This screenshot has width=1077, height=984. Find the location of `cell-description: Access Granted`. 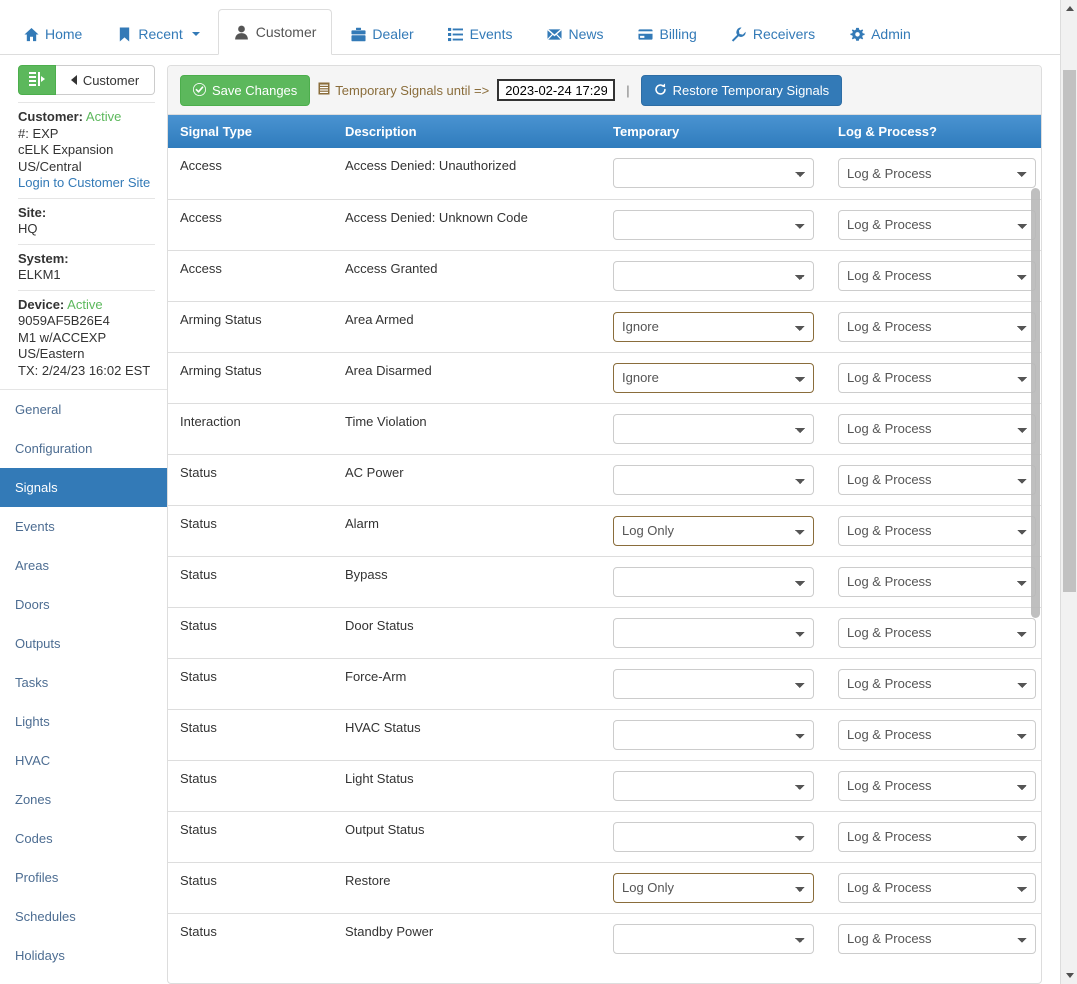

cell-description: Access Granted is located at coordinates (467, 275).